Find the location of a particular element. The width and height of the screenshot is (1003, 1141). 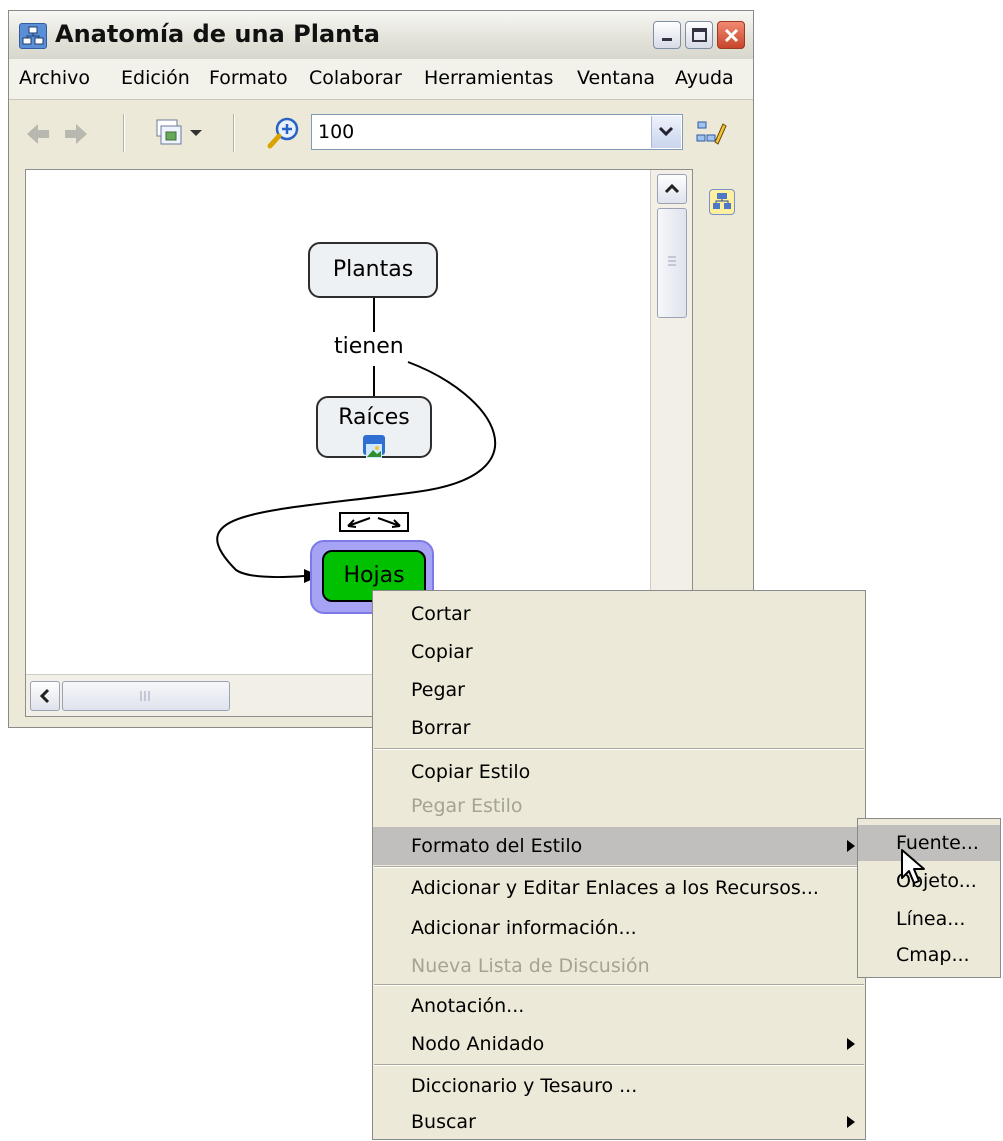

close-icon is located at coordinates (731, 35).